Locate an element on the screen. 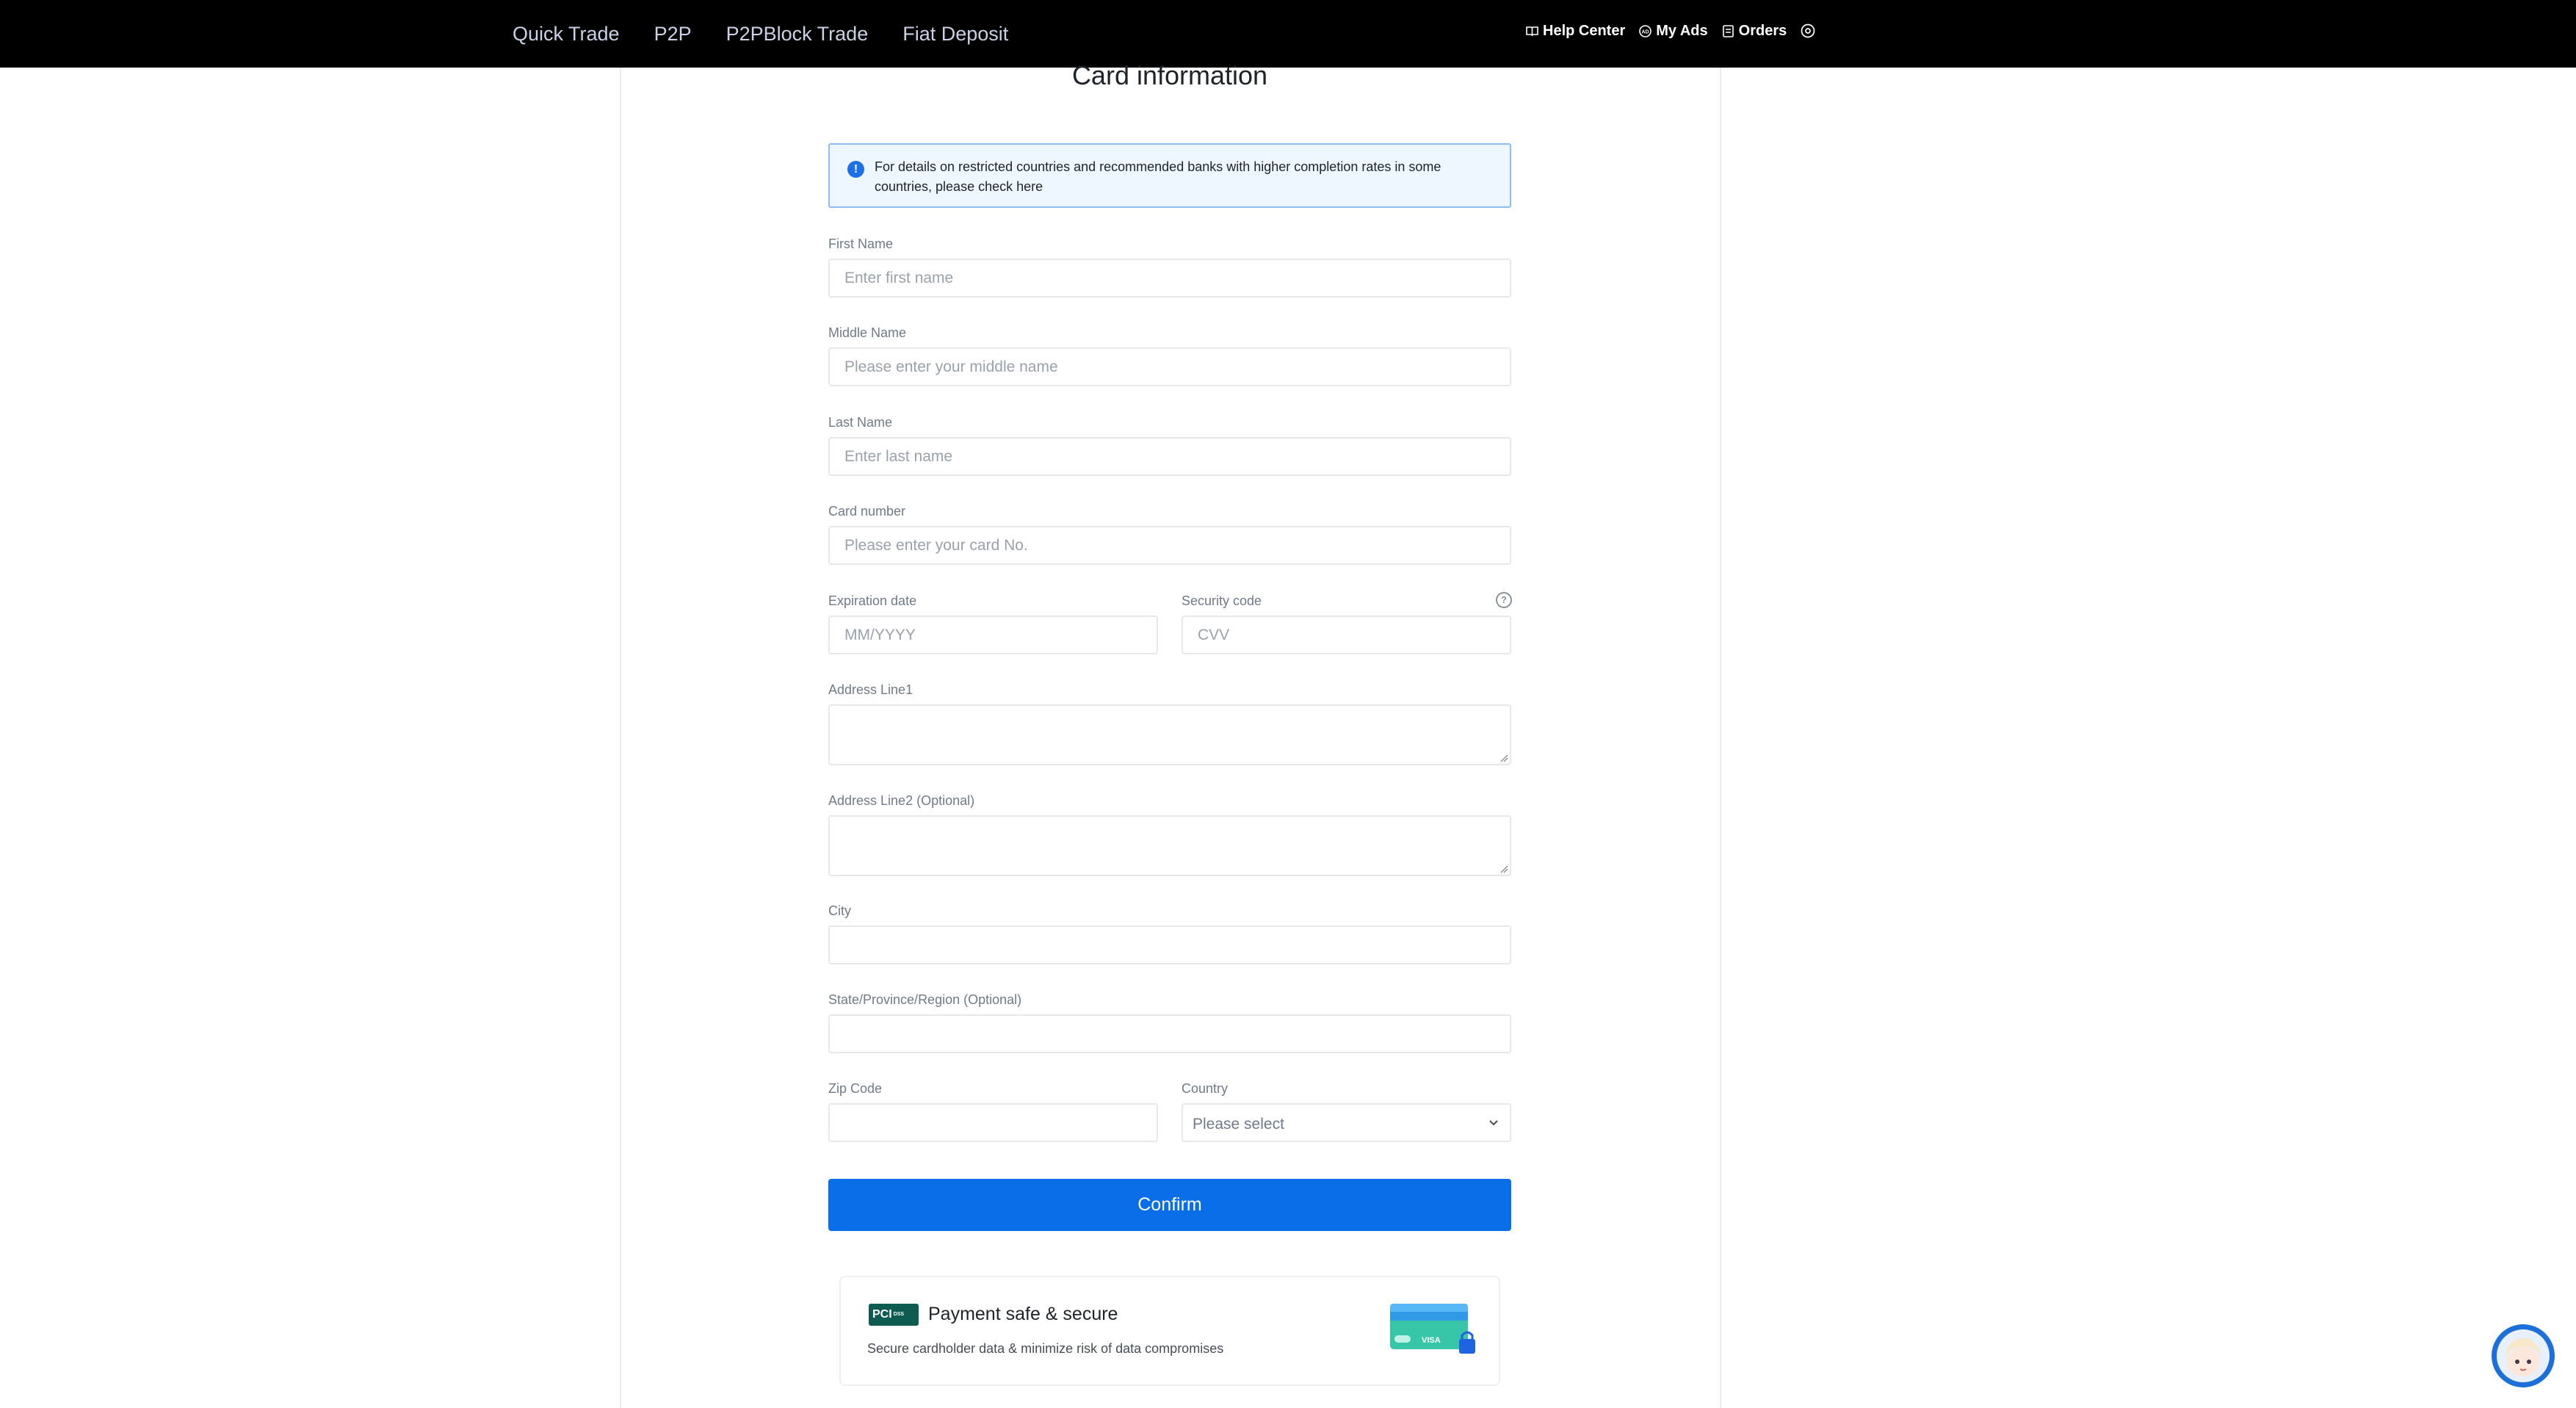 Image resolution: width=2576 pixels, height=1408 pixels. avatar-face-icon is located at coordinates (2523, 1355).